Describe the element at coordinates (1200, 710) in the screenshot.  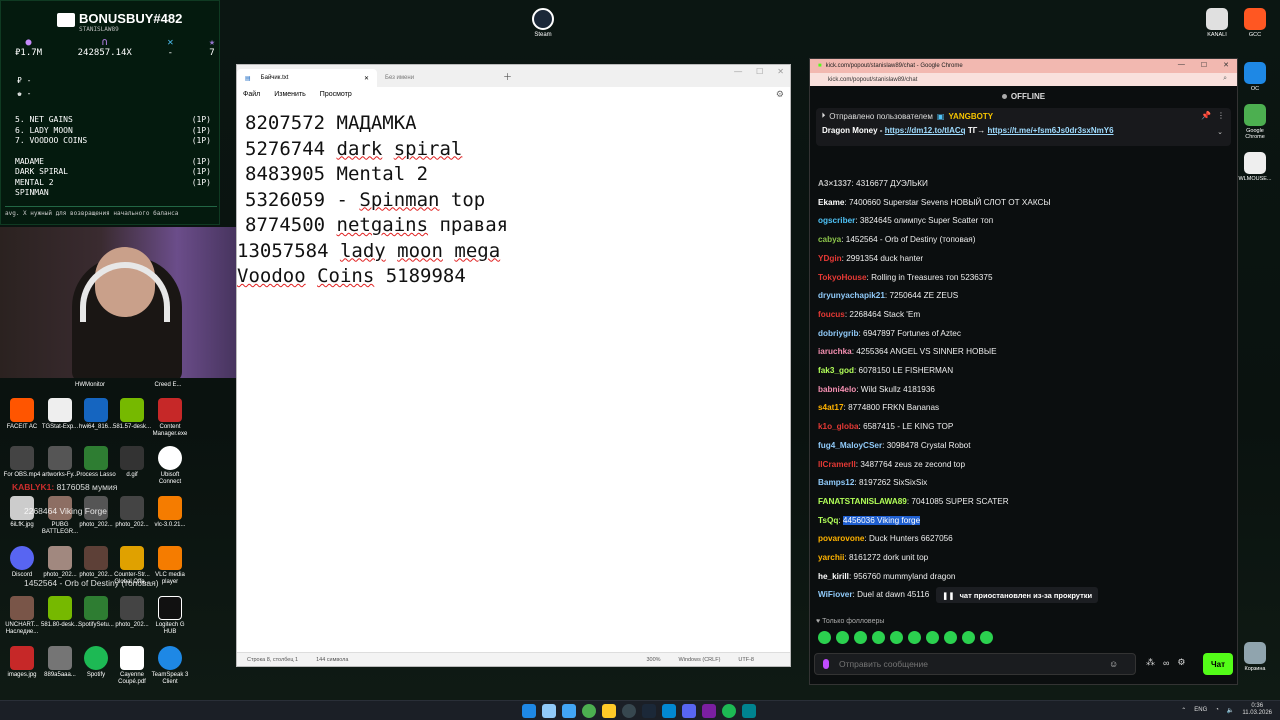
I see `tray-lang: ENG` at that location.